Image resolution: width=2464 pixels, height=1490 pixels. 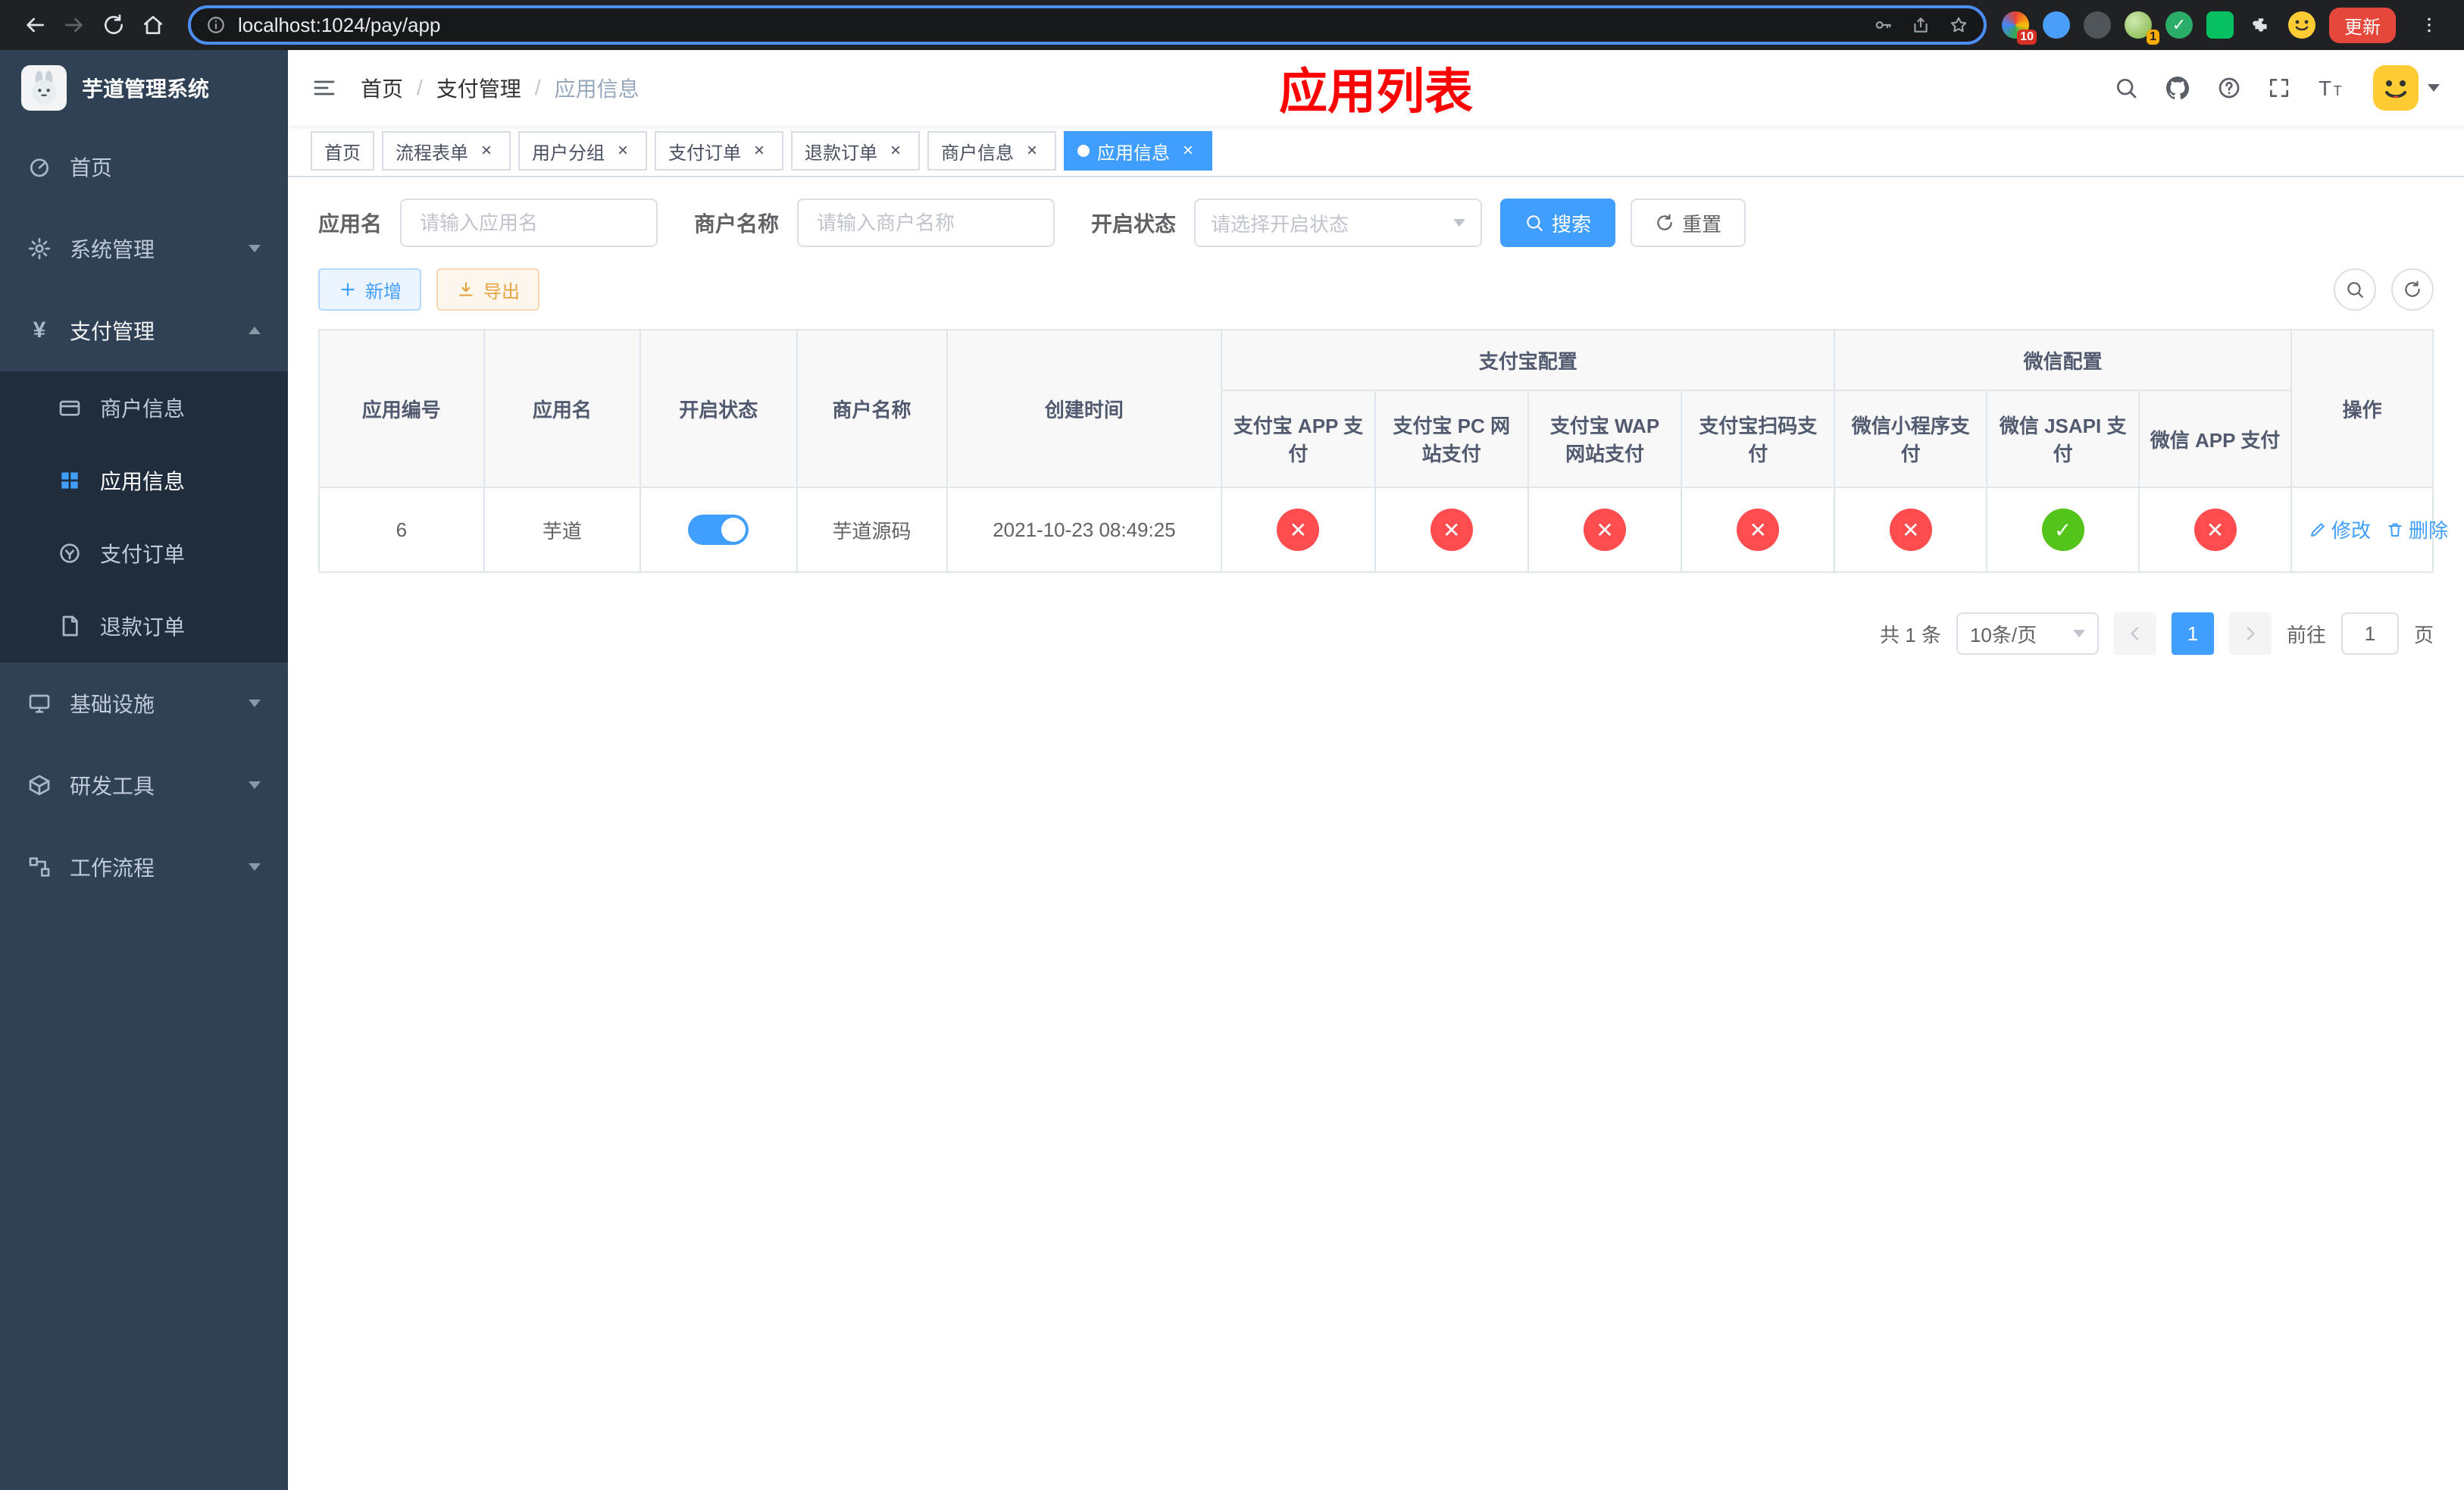 I want to click on browser-home-icon, so click(x=153, y=25).